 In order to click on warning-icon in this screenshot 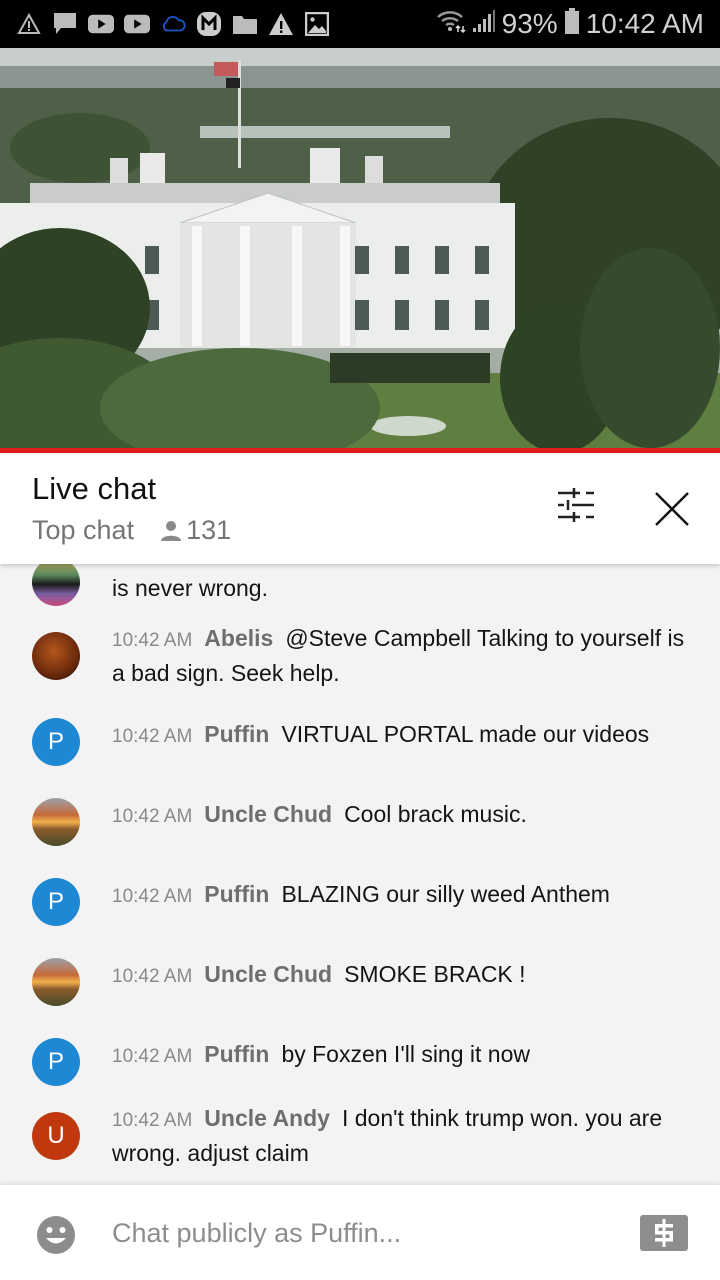, I will do `click(281, 24)`.